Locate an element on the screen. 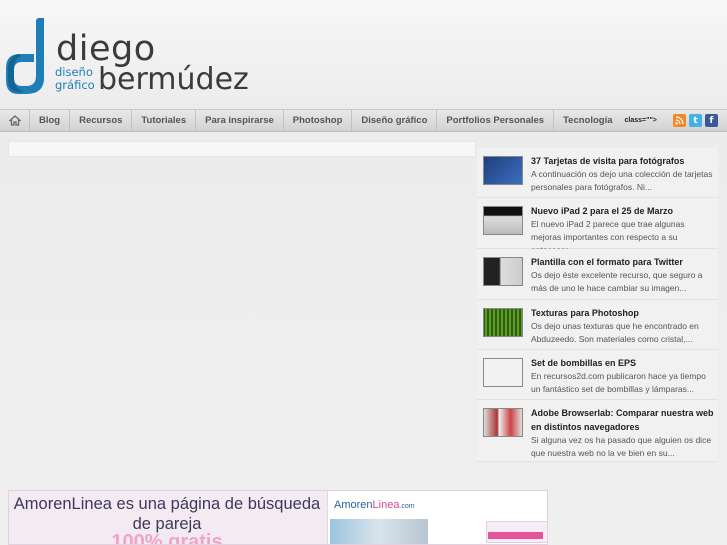 This screenshot has height=545, width=727. logo-d-mark-icon is located at coordinates (26, 56).